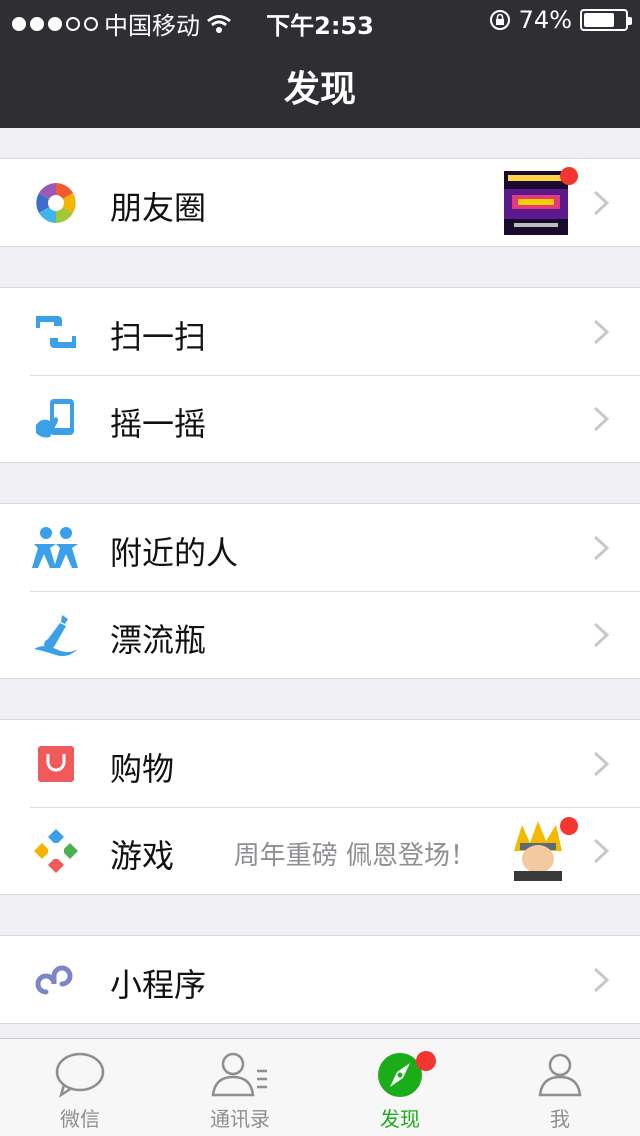 The image size is (640, 1136). Describe the element at coordinates (80, 1119) in the screenshot. I see `tab-chats-label: 微信` at that location.